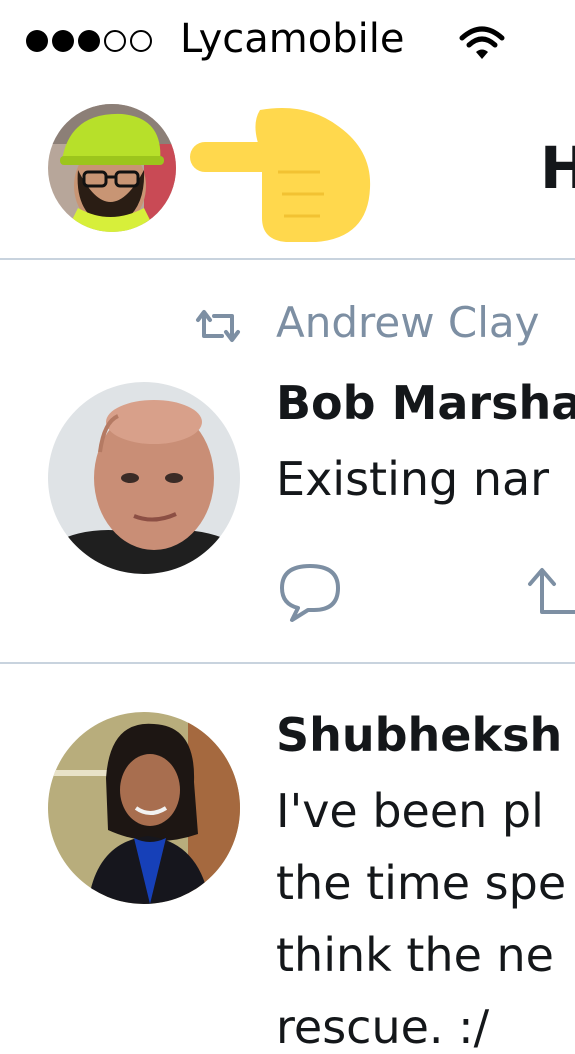 This screenshot has width=575, height=1054. I want to click on wifi-icon, so click(482, 46).